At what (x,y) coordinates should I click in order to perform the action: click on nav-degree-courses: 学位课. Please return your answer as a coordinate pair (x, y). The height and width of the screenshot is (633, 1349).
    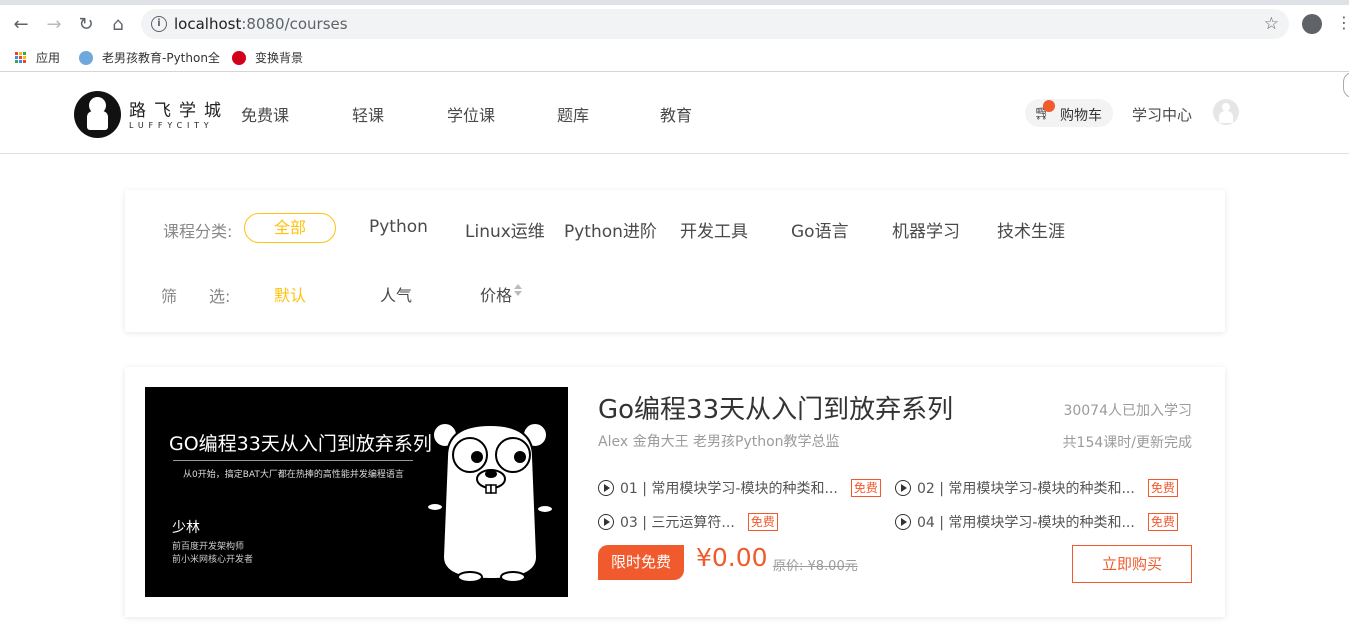
    Looking at the image, I should click on (471, 114).